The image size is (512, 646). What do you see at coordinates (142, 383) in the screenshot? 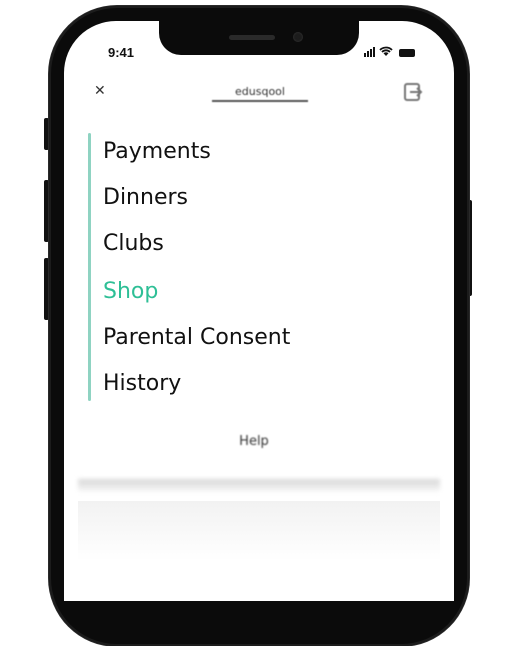
I see `menu-item-history: History` at bounding box center [142, 383].